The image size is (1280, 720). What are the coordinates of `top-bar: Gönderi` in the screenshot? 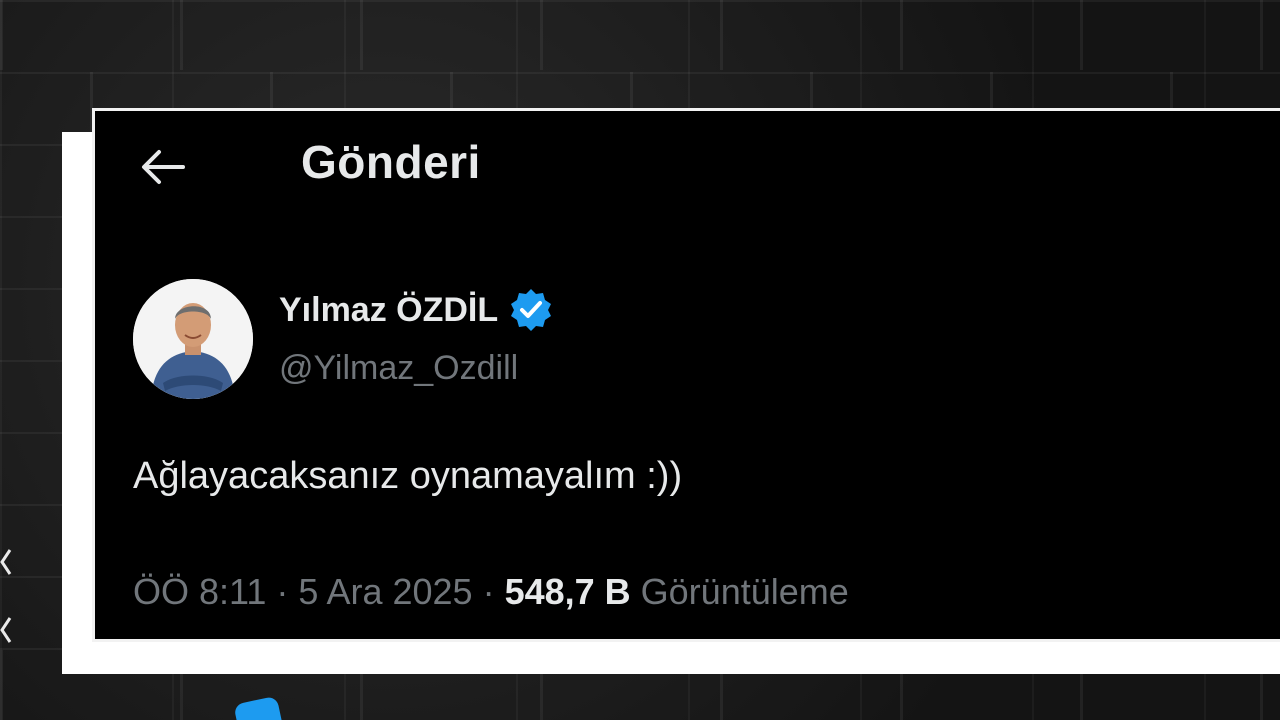 It's located at (687, 166).